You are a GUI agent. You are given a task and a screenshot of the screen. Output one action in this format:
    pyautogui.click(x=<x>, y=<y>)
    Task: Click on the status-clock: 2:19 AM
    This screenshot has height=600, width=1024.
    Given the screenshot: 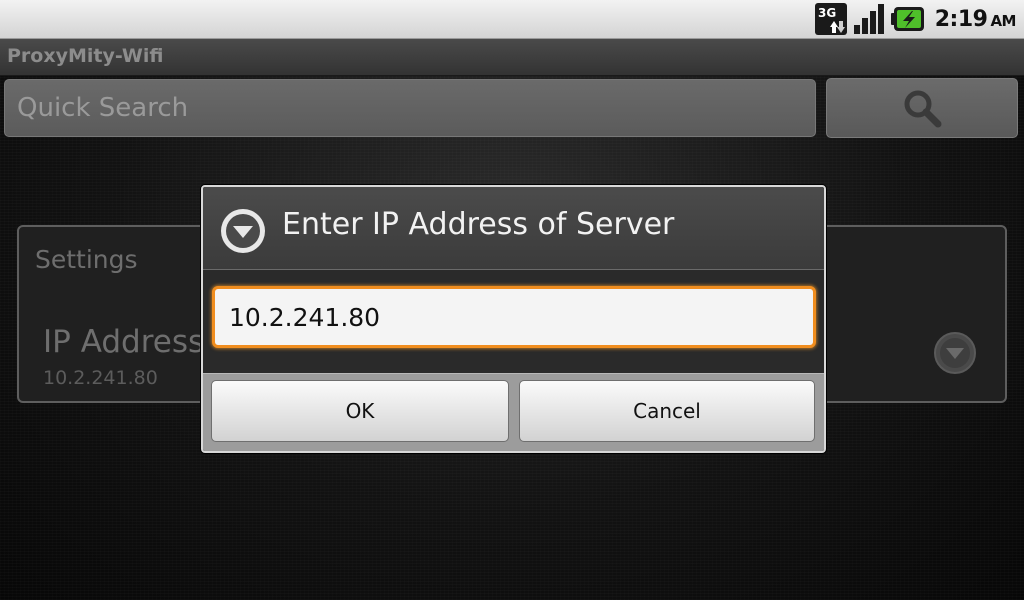 What is the action you would take?
    pyautogui.click(x=975, y=19)
    